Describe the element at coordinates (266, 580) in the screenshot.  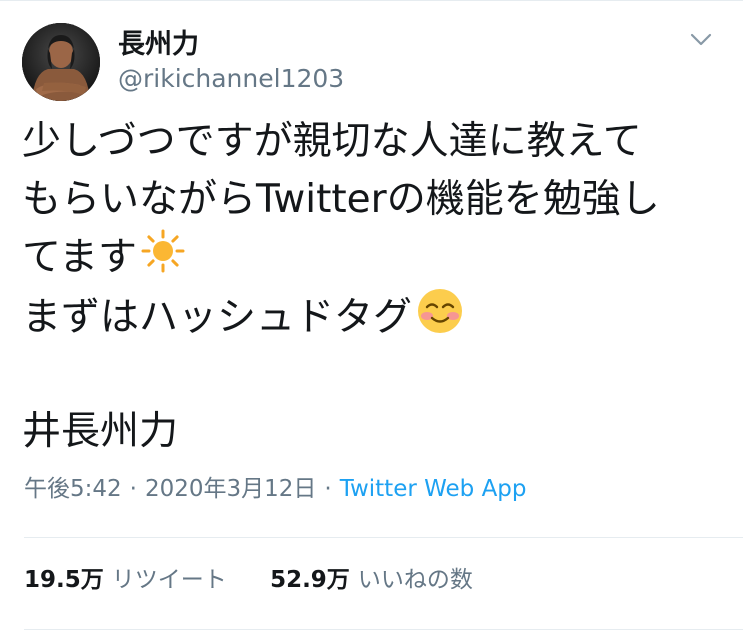
I see `tweet-stats: 19.5万 リツイート 52.9万 いいねの数` at that location.